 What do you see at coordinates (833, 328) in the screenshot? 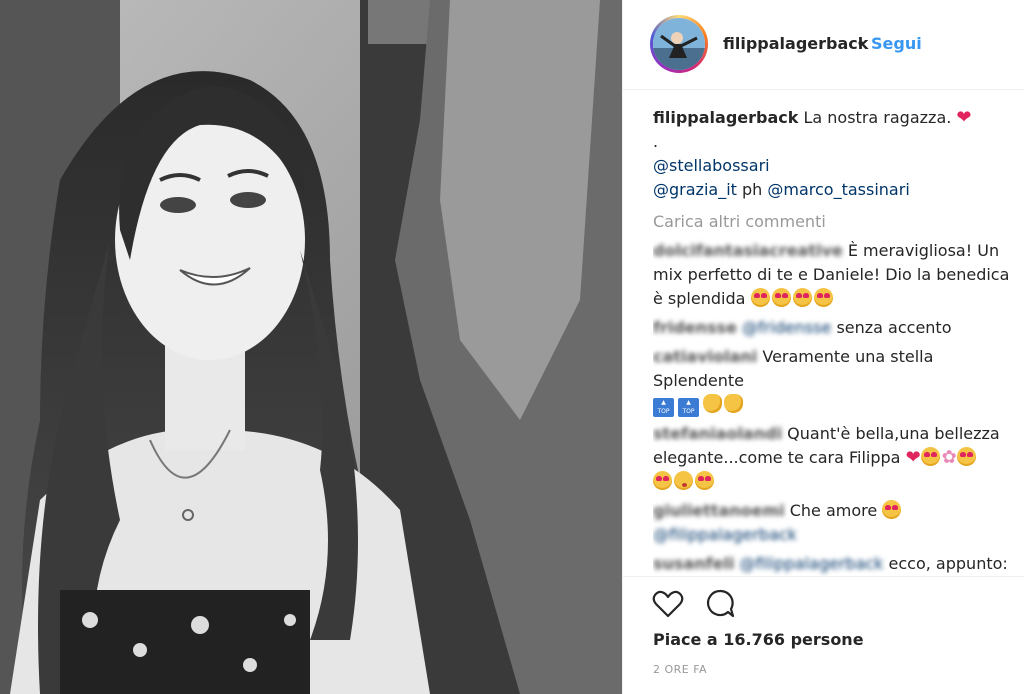
I see `comment-item: fridensse @fridensse senza accento` at bounding box center [833, 328].